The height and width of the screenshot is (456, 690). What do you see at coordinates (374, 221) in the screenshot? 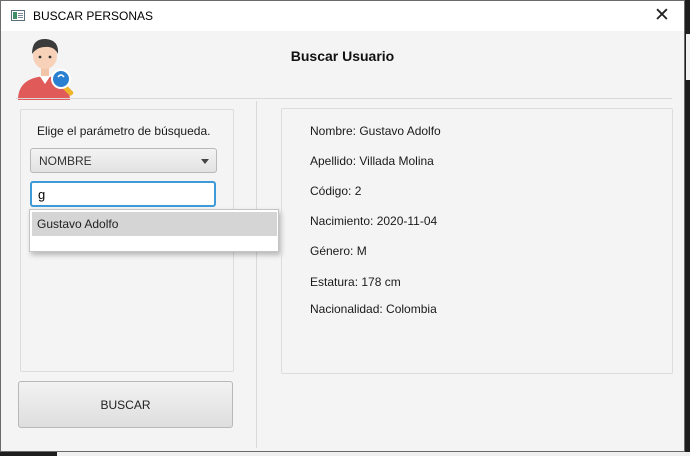
I see `result-nacimiento: Nacimiento: 2020-11-04` at bounding box center [374, 221].